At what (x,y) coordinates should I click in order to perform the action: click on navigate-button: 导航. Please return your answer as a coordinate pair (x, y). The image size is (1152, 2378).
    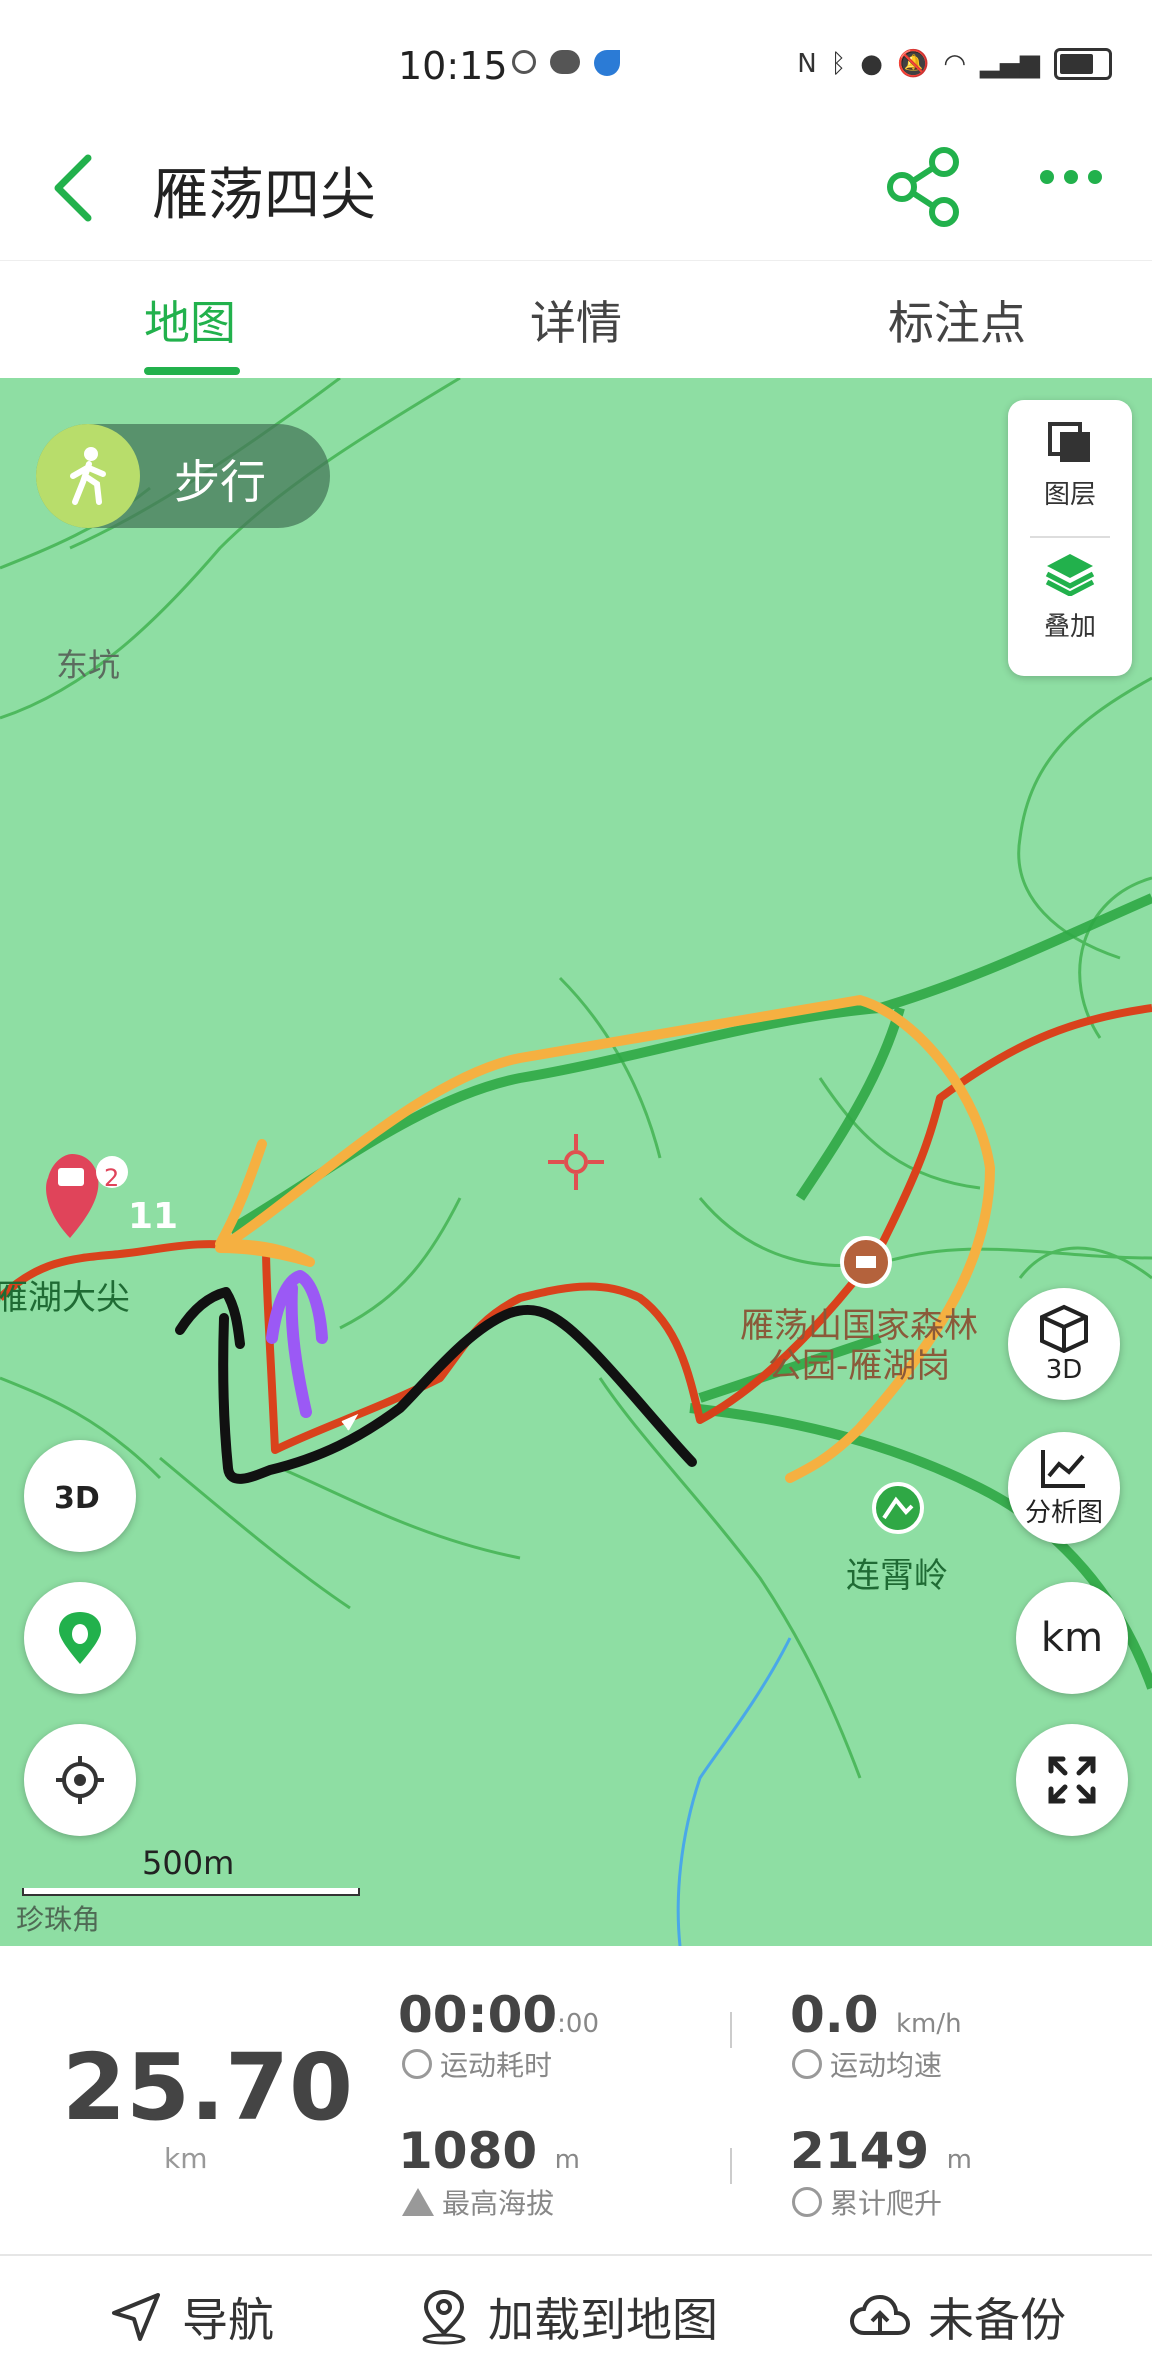
    Looking at the image, I should click on (191, 2317).